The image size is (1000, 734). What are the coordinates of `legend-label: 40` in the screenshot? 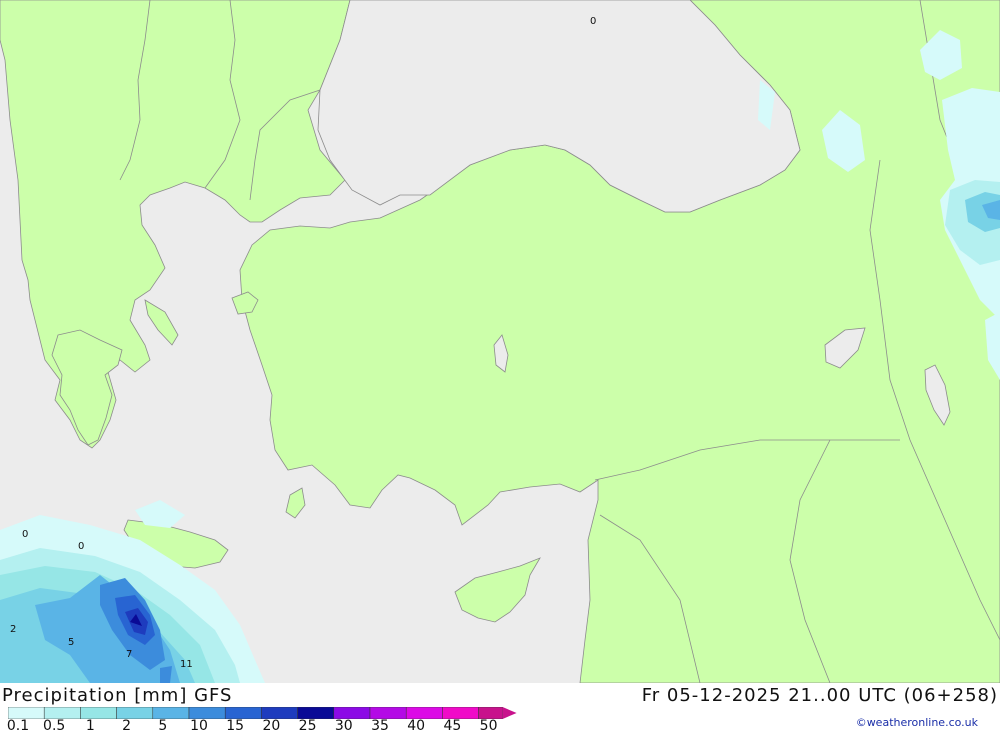 It's located at (416, 726).